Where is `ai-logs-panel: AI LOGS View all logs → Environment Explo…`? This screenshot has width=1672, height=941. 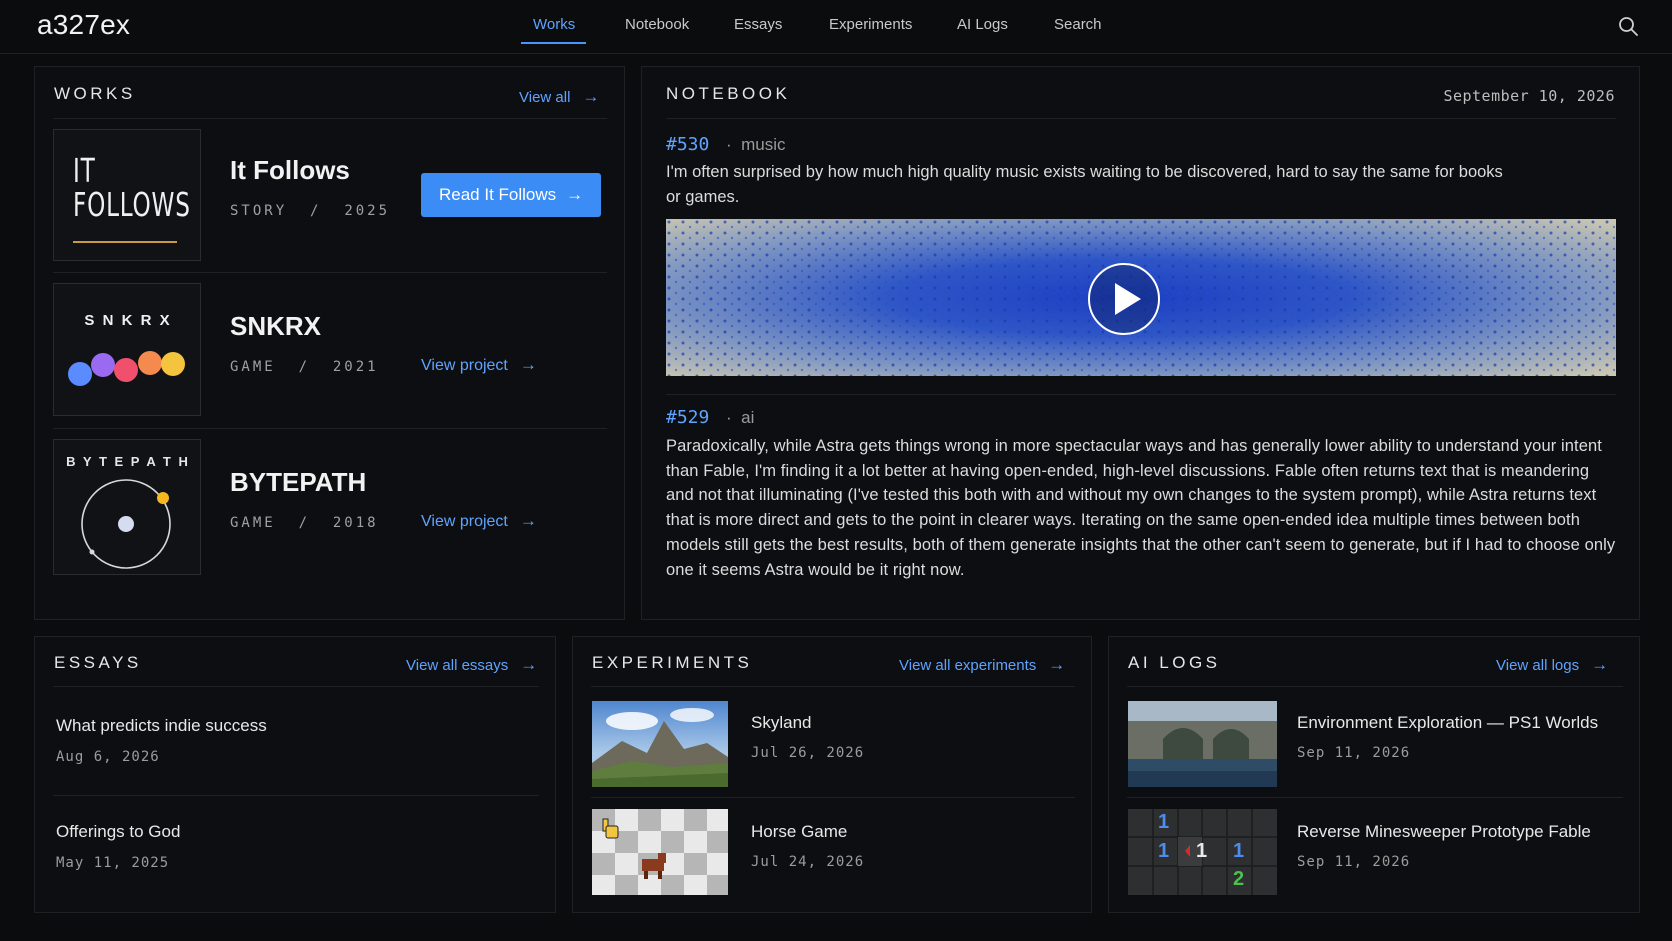
ai-logs-panel: AI LOGS View all logs → Environment Explo… is located at coordinates (1374, 774).